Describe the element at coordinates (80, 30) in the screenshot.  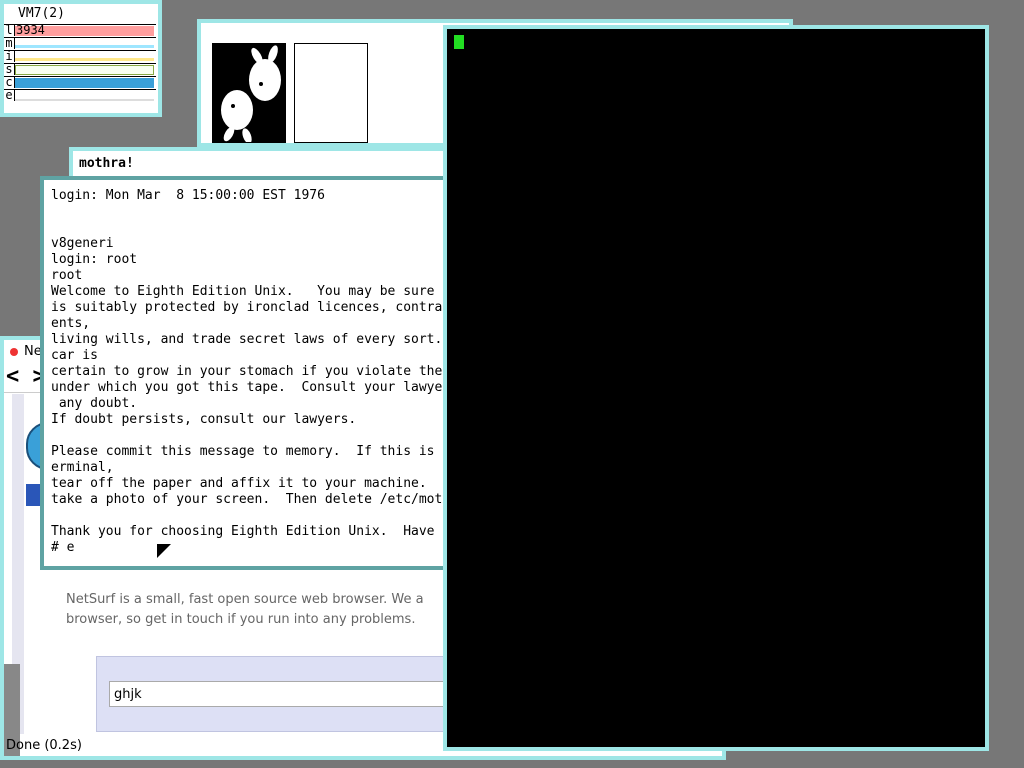
I see `stats-row-l: l 3934` at that location.